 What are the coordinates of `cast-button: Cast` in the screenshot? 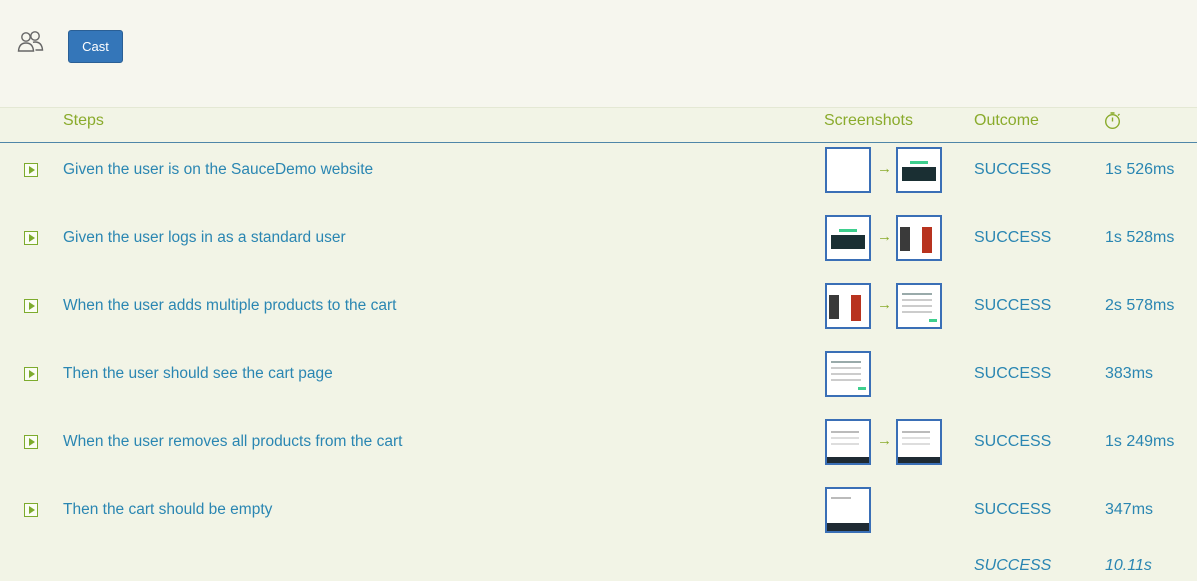 It's located at (95, 46).